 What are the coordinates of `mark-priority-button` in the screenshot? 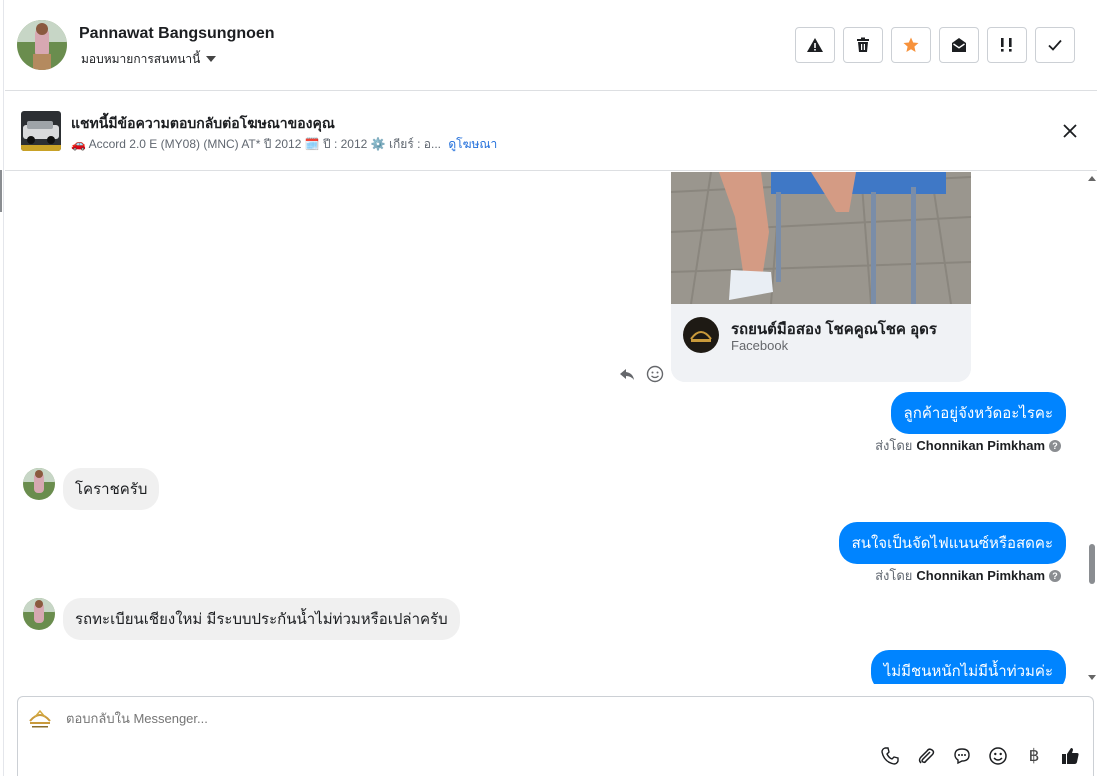 It's located at (1007, 45).